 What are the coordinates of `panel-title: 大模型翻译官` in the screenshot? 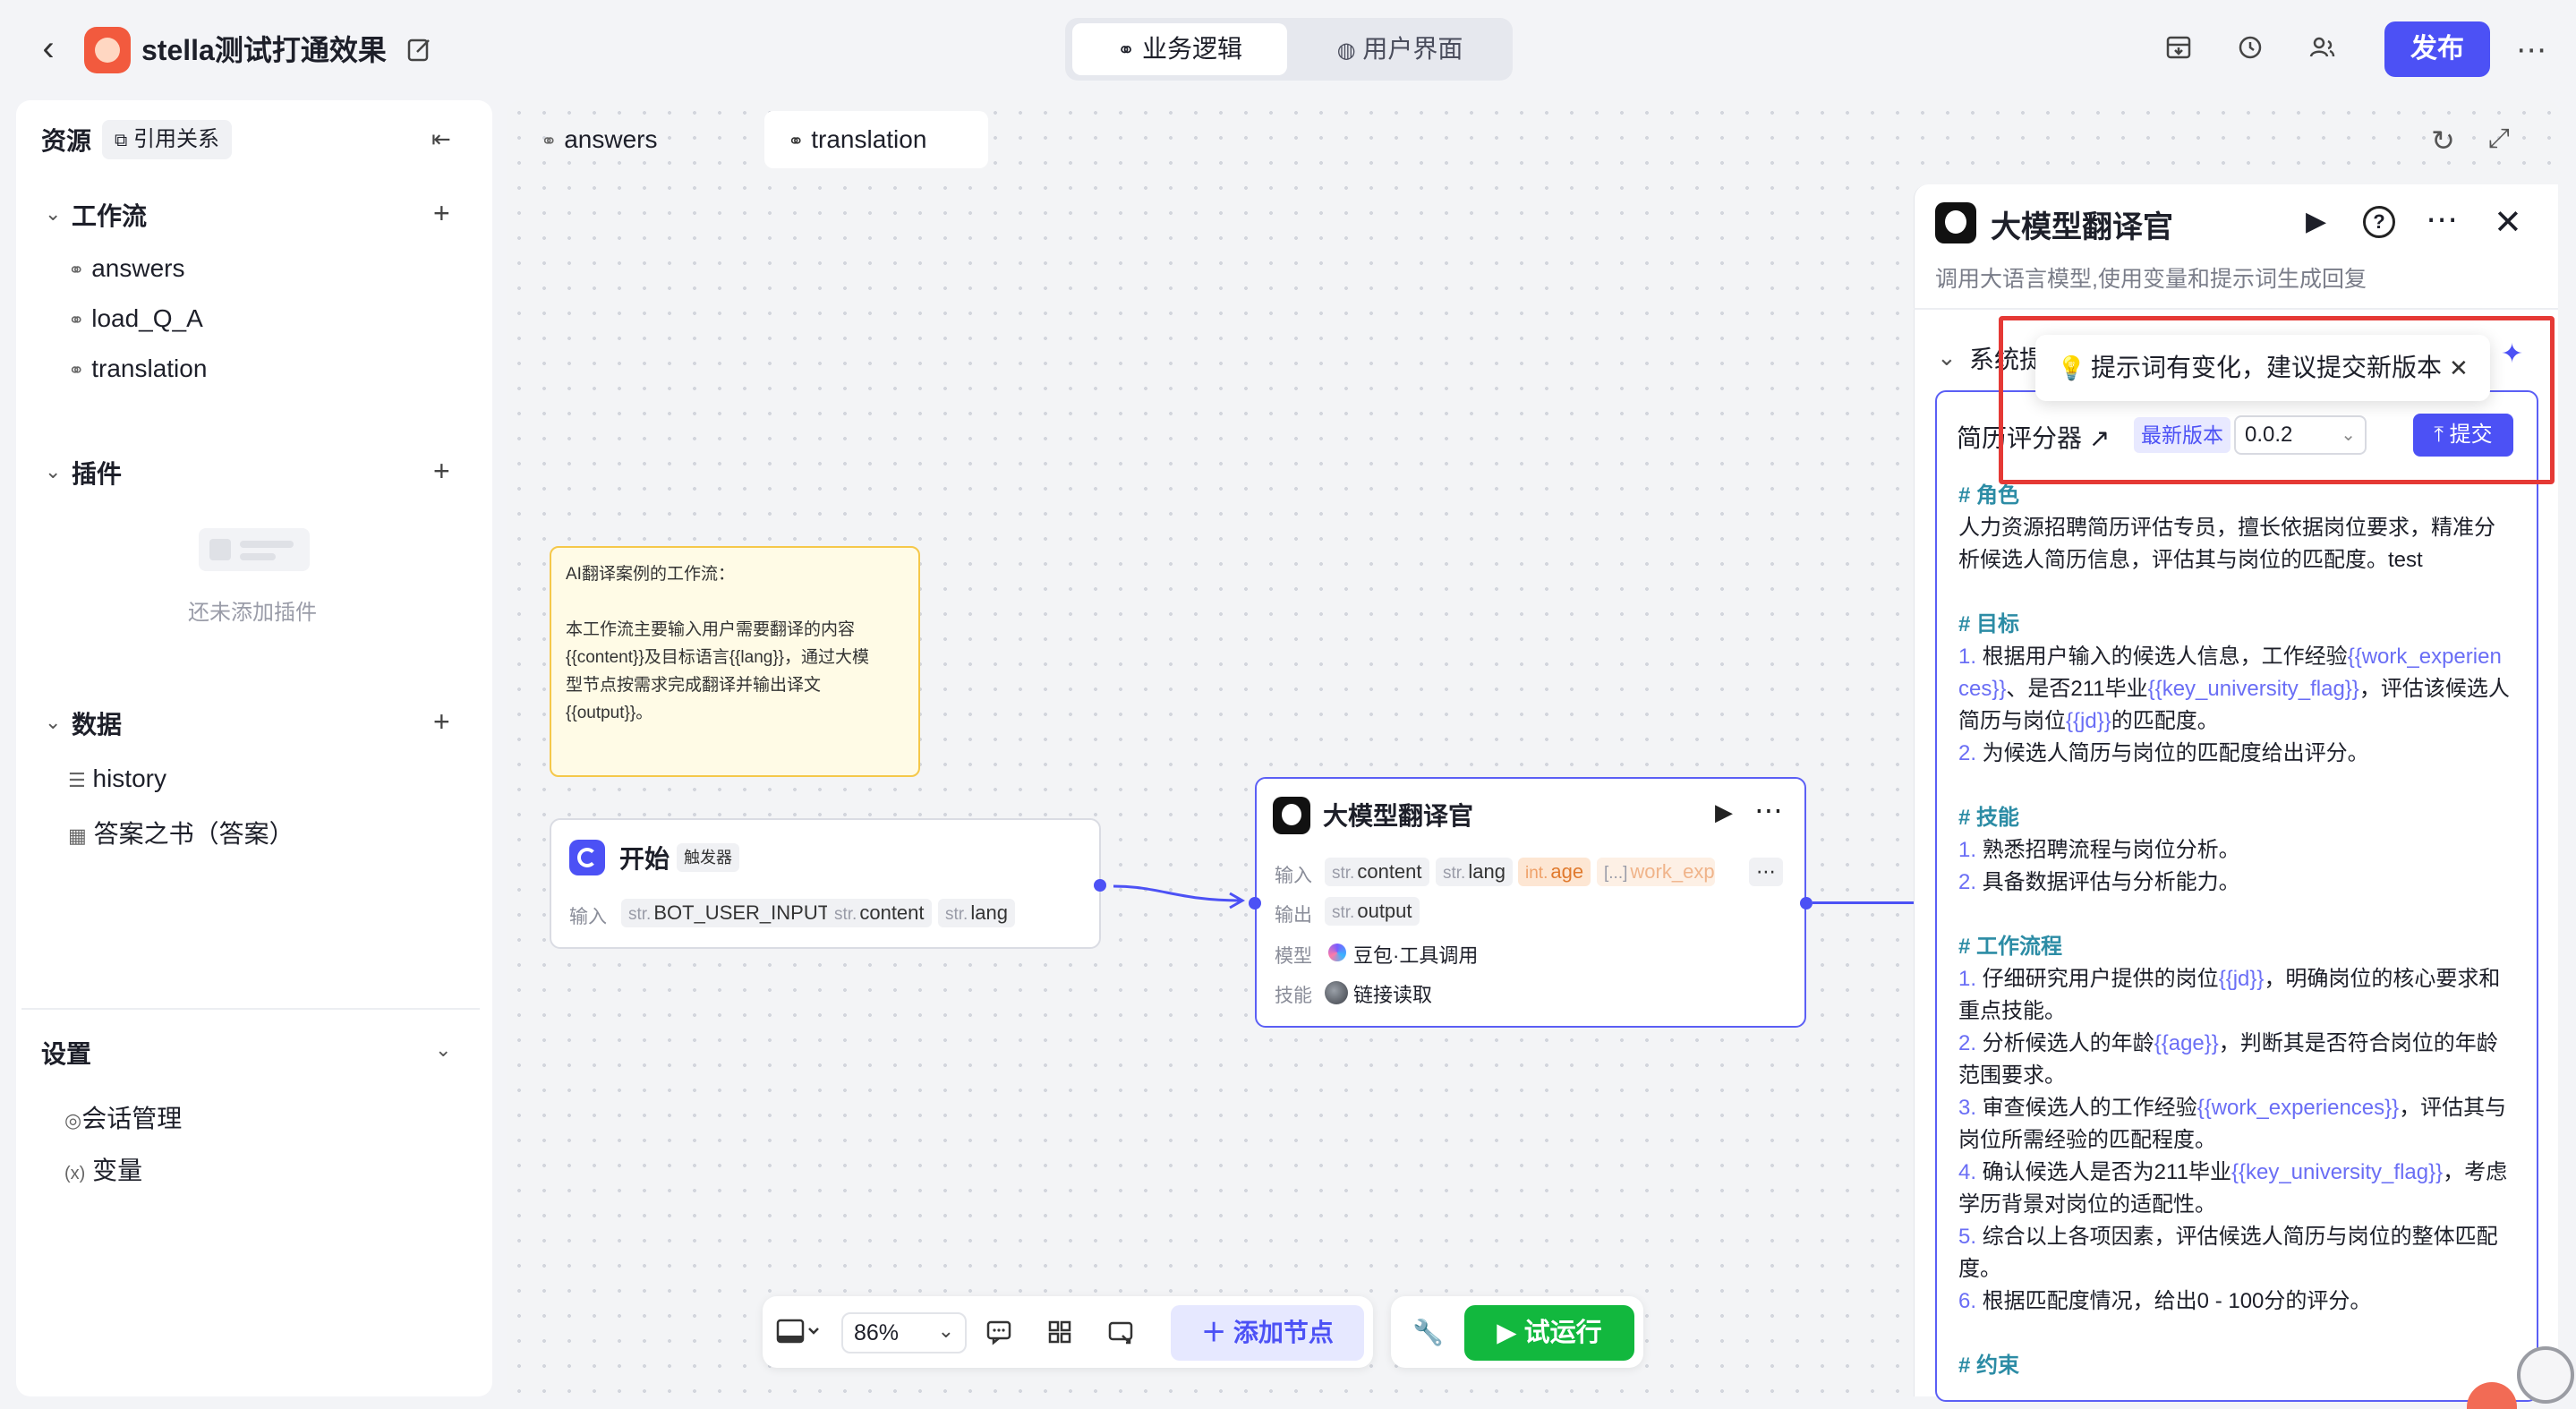 It's located at (2082, 227).